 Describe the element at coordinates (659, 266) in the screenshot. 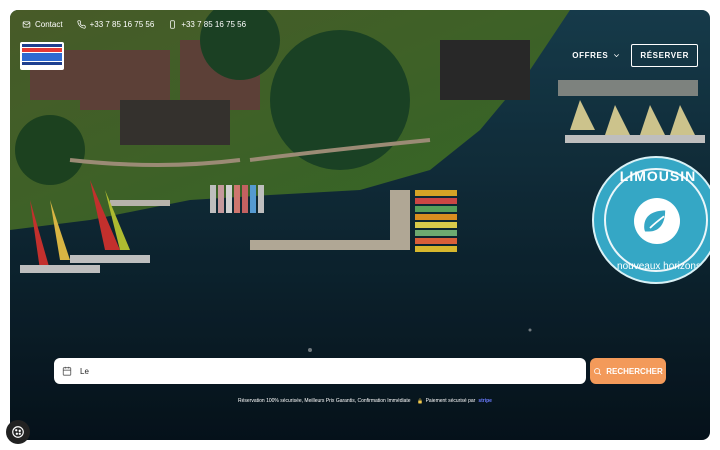

I see `badge-subtitle: nouveaux horizons` at that location.